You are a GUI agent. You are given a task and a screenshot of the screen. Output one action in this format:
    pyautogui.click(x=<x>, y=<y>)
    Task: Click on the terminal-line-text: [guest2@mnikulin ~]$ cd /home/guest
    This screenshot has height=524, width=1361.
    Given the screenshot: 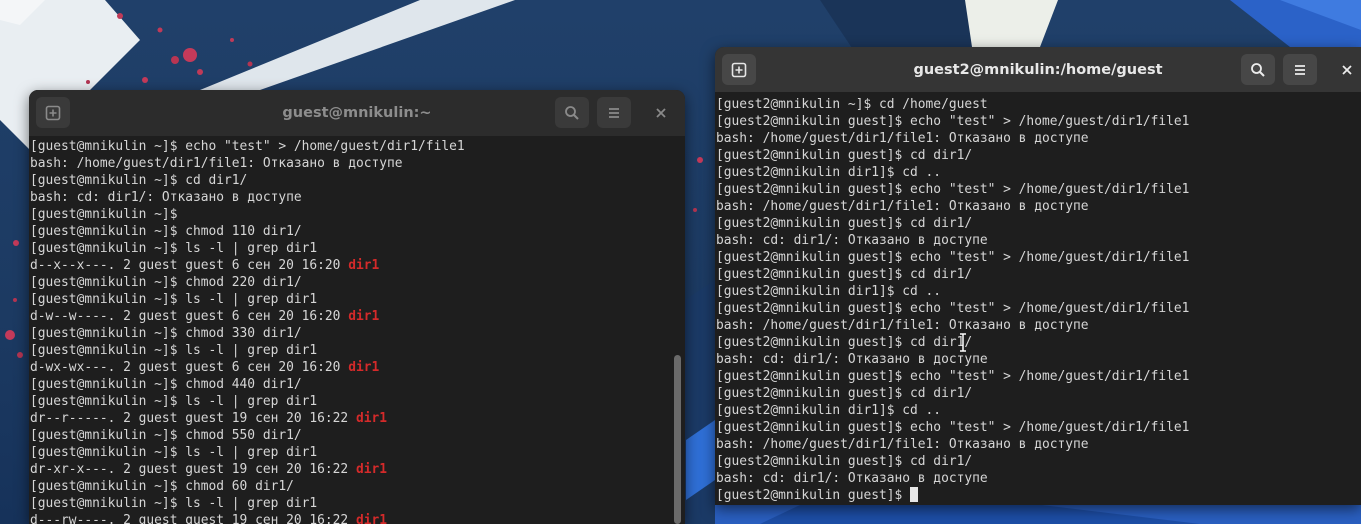 What is the action you would take?
    pyautogui.click(x=852, y=104)
    